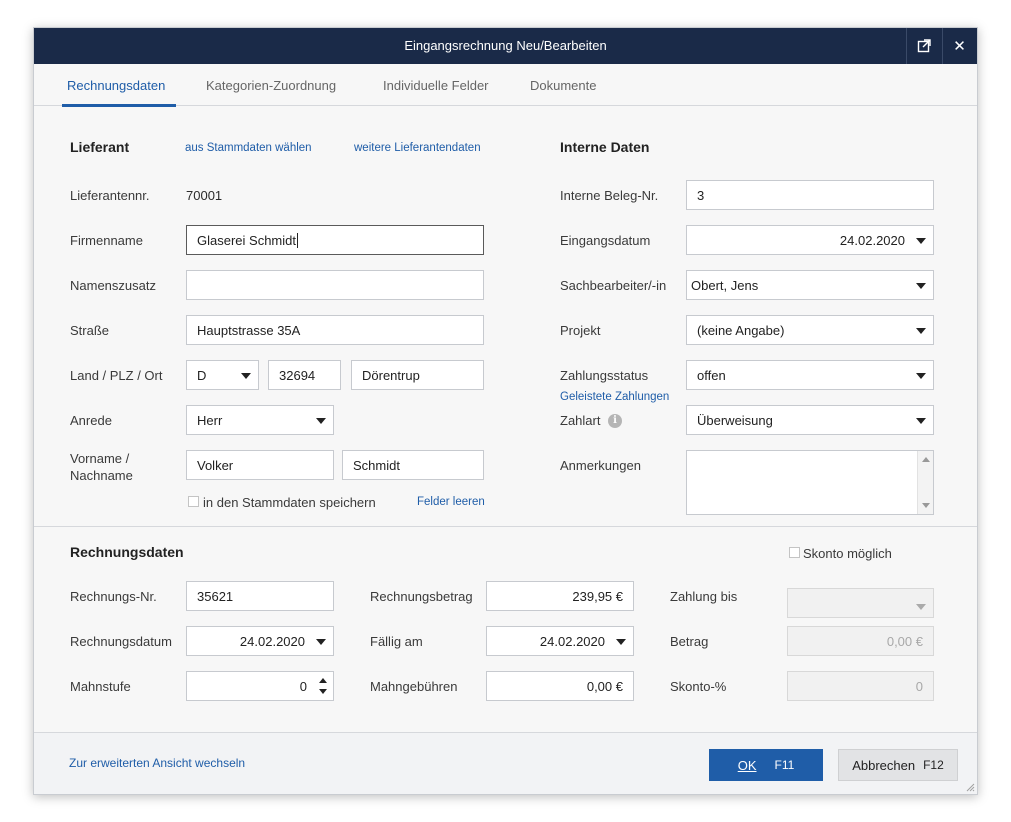 Image resolution: width=1011 pixels, height=822 pixels. What do you see at coordinates (926, 505) in the screenshot?
I see `scroll-down-icon` at bounding box center [926, 505].